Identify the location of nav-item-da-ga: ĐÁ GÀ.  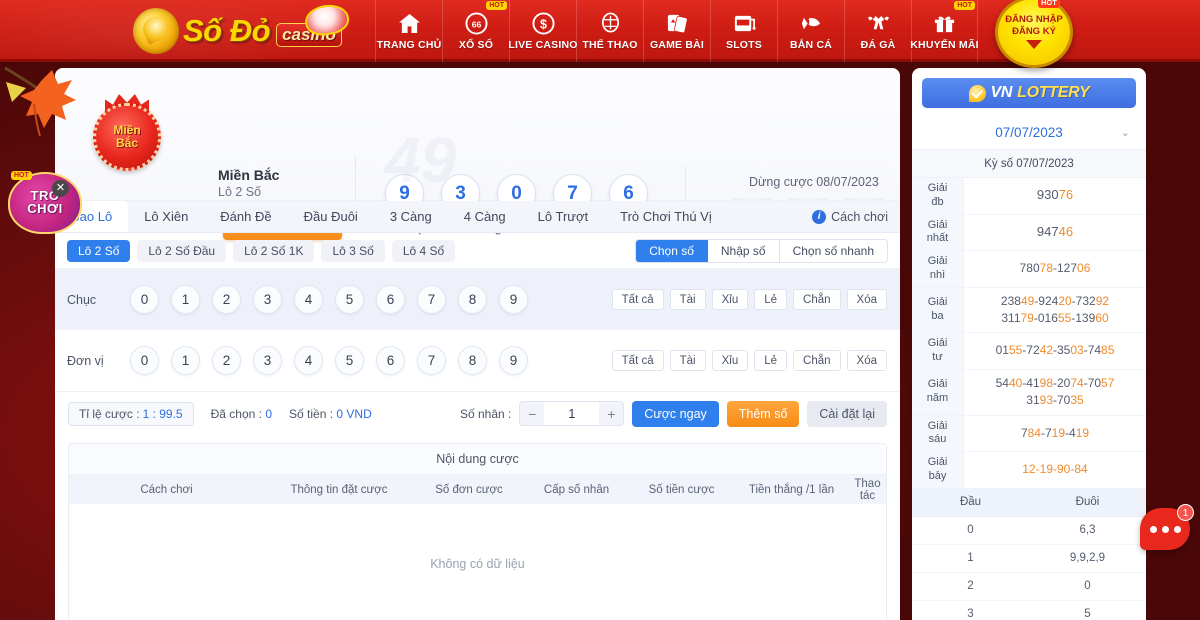
(877, 31).